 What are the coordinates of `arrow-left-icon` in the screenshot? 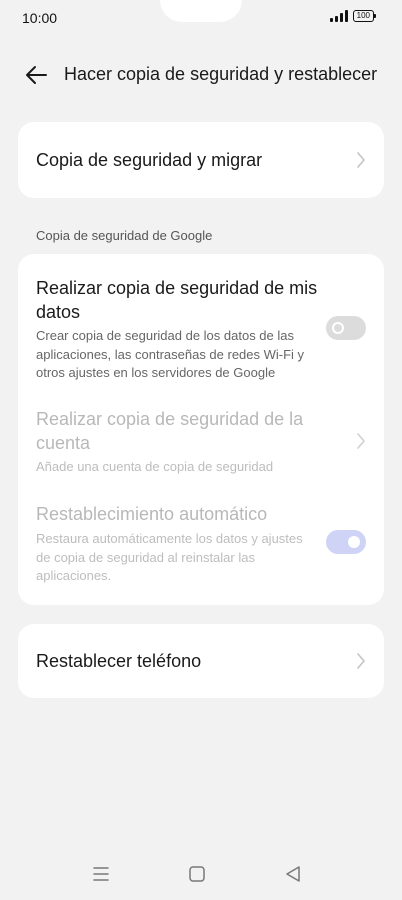 It's located at (36, 75).